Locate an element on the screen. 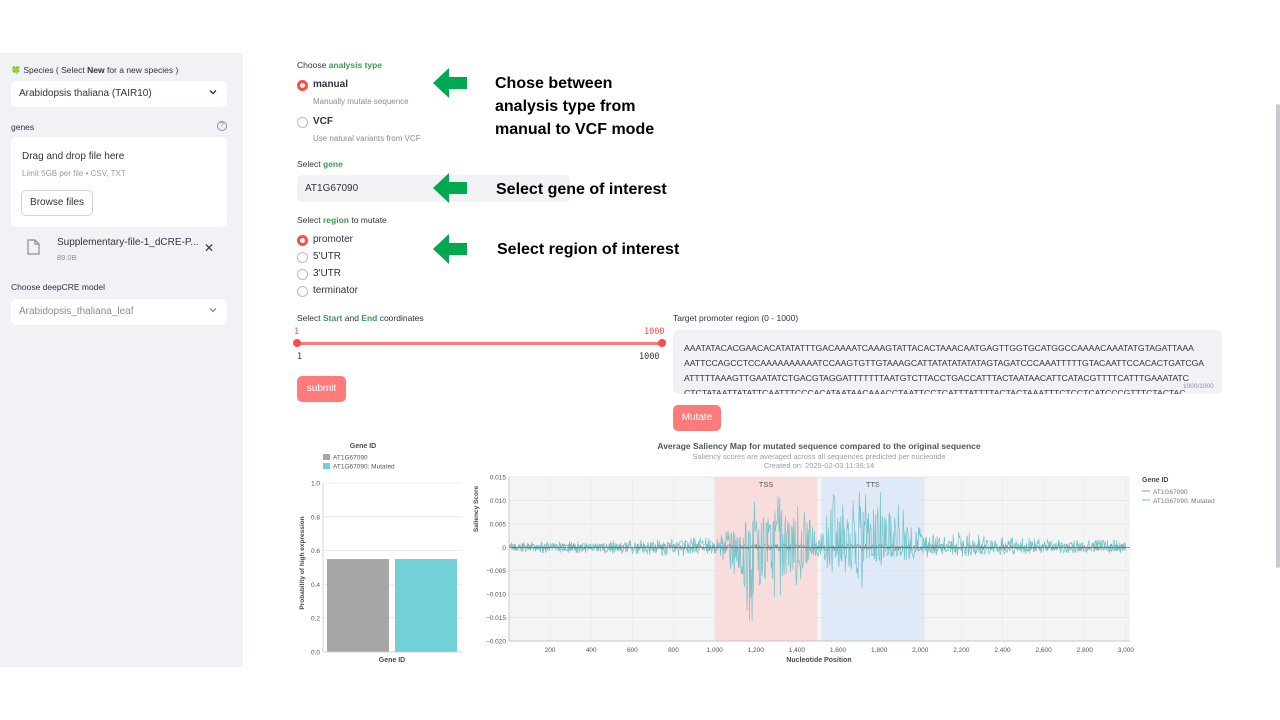  bar-legend-mutated: AT1G67090: Mutated is located at coordinates (364, 467).